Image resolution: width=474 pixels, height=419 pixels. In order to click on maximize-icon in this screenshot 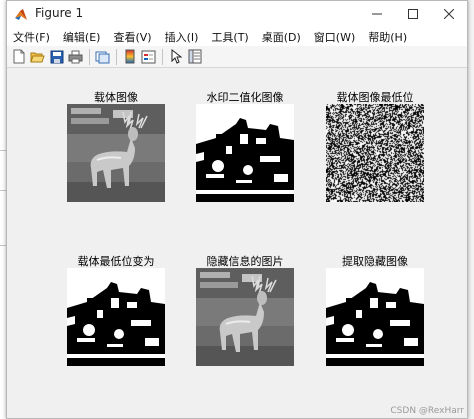, I will do `click(413, 14)`.